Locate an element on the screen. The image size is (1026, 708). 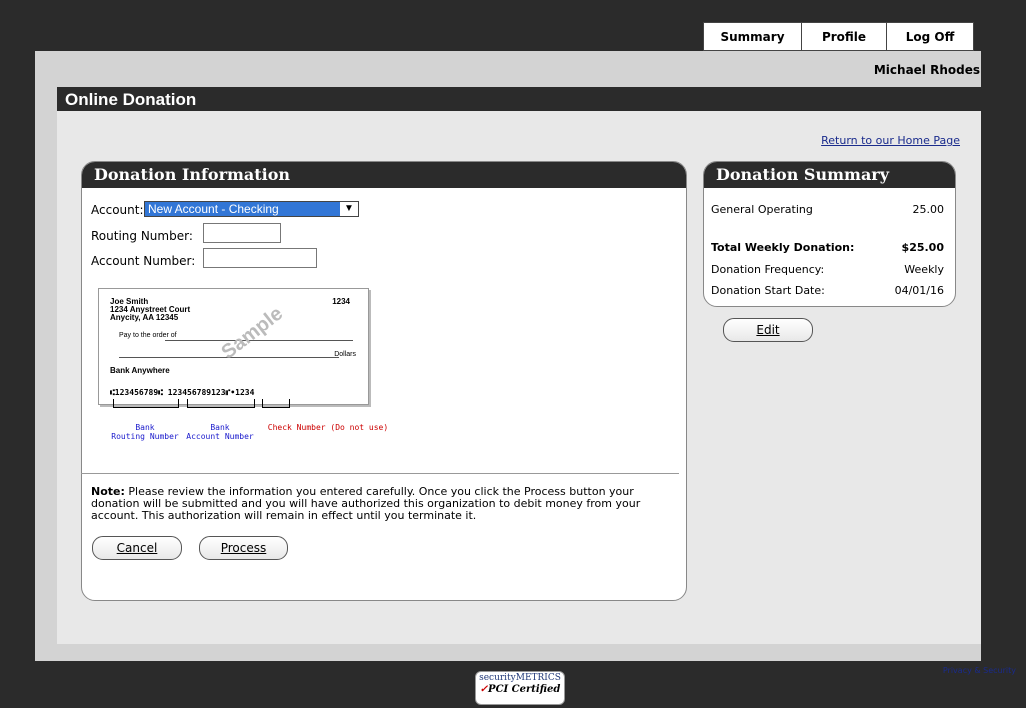
chevron-down-icon: ▼ is located at coordinates (349, 209).